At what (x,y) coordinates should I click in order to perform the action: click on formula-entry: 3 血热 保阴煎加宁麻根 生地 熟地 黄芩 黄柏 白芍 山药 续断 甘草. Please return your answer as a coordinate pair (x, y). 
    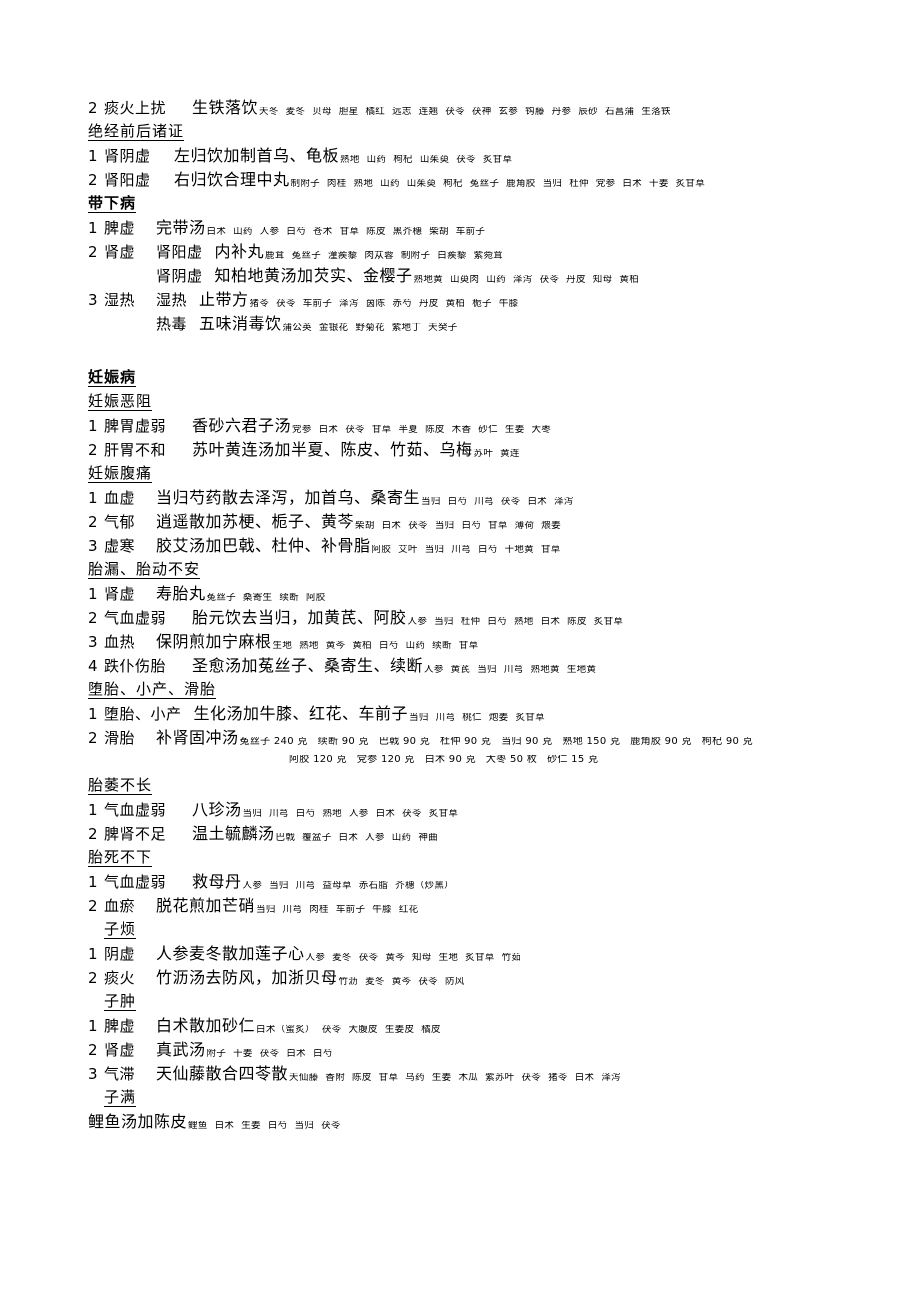
    Looking at the image, I should click on (473, 646).